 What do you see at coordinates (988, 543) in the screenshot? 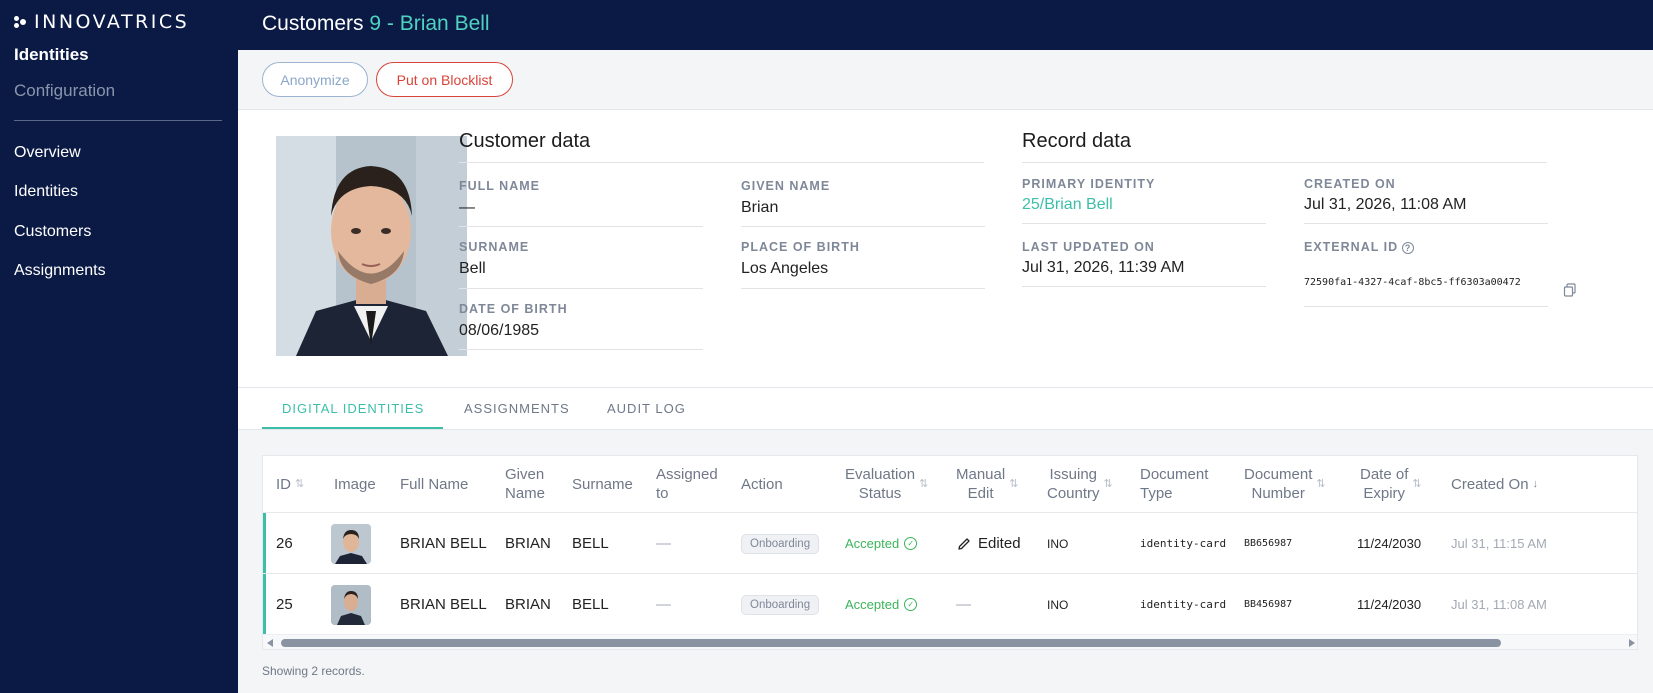
I see `cell-manual-edit: Edited` at bounding box center [988, 543].